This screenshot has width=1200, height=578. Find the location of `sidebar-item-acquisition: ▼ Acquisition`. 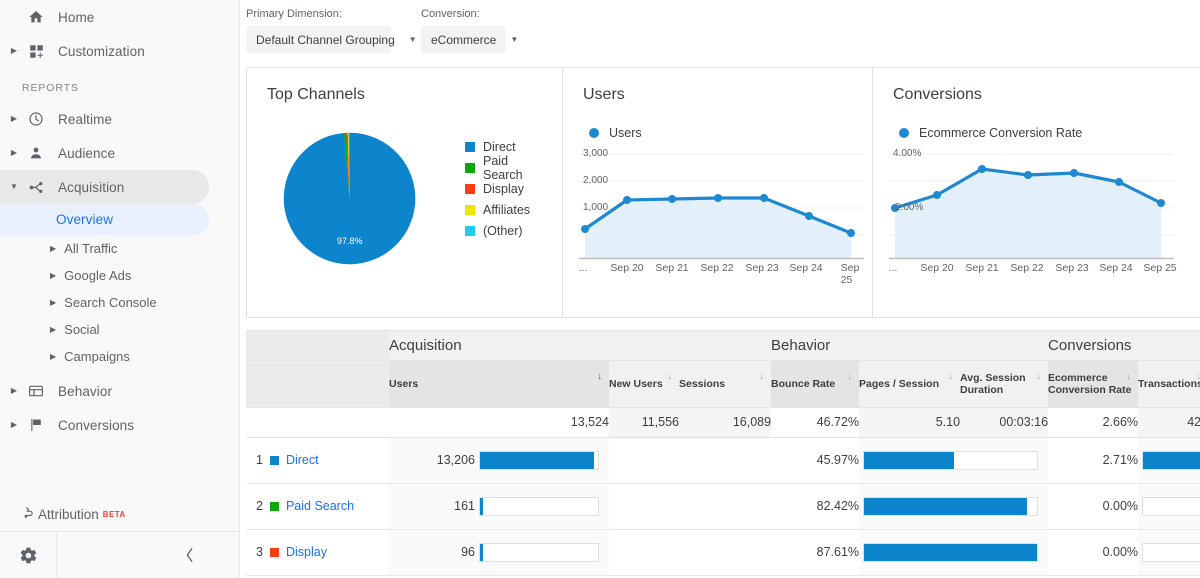

sidebar-item-acquisition: ▼ Acquisition is located at coordinates (104, 187).